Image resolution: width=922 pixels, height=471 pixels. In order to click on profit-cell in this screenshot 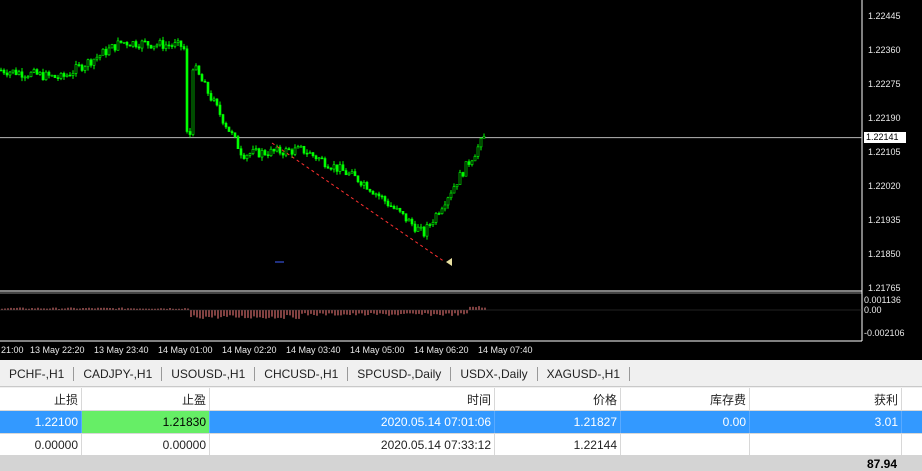, I will do `click(826, 445)`.